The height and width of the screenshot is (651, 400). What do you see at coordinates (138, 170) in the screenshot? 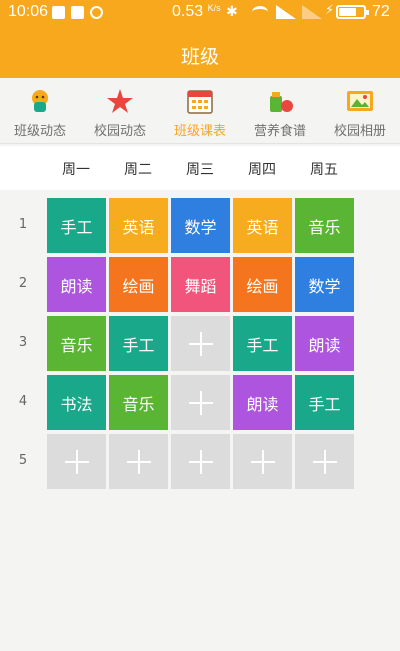
I see `weekday-label: 周二` at bounding box center [138, 170].